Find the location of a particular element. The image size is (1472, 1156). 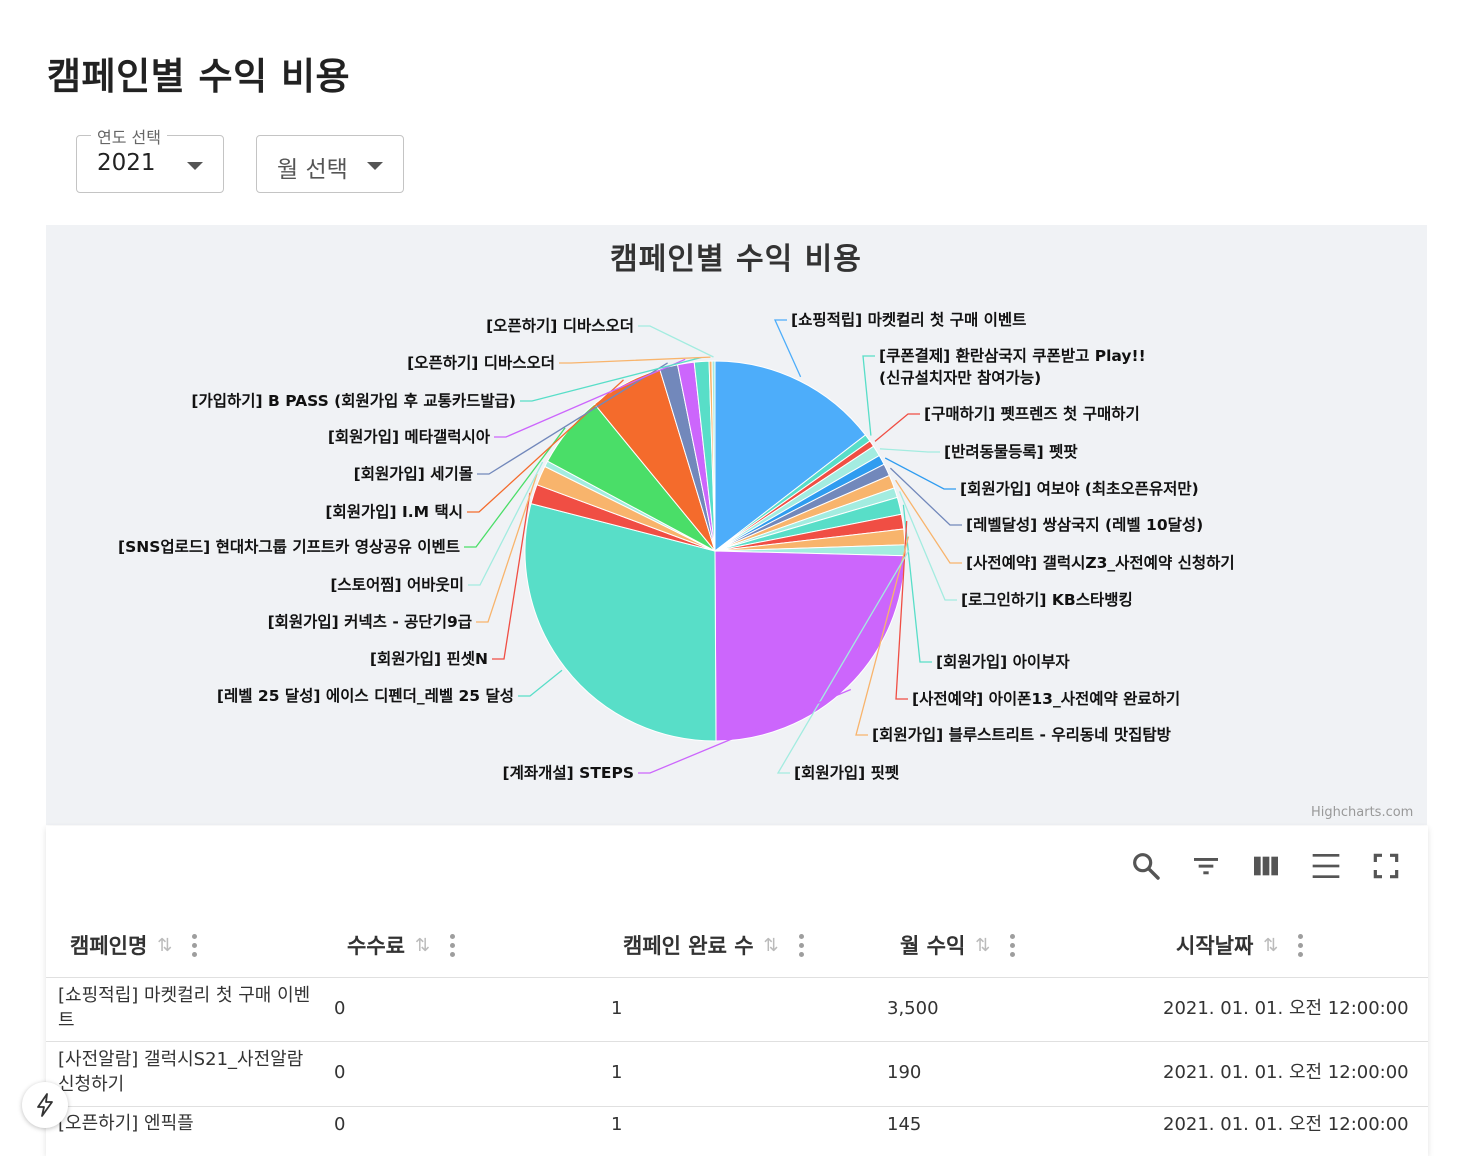

data-label: [회원가입] 핀셋N is located at coordinates (429, 658).